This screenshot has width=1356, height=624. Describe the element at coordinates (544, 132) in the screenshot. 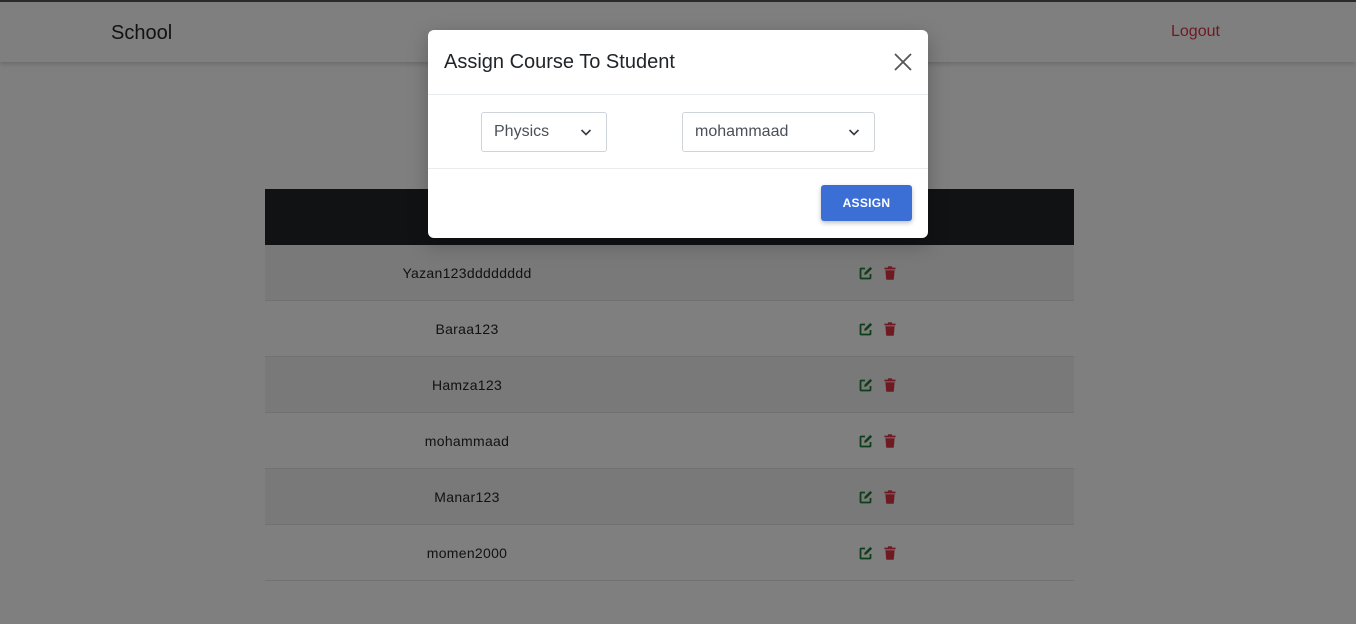

I see `course-select: Physics` at that location.